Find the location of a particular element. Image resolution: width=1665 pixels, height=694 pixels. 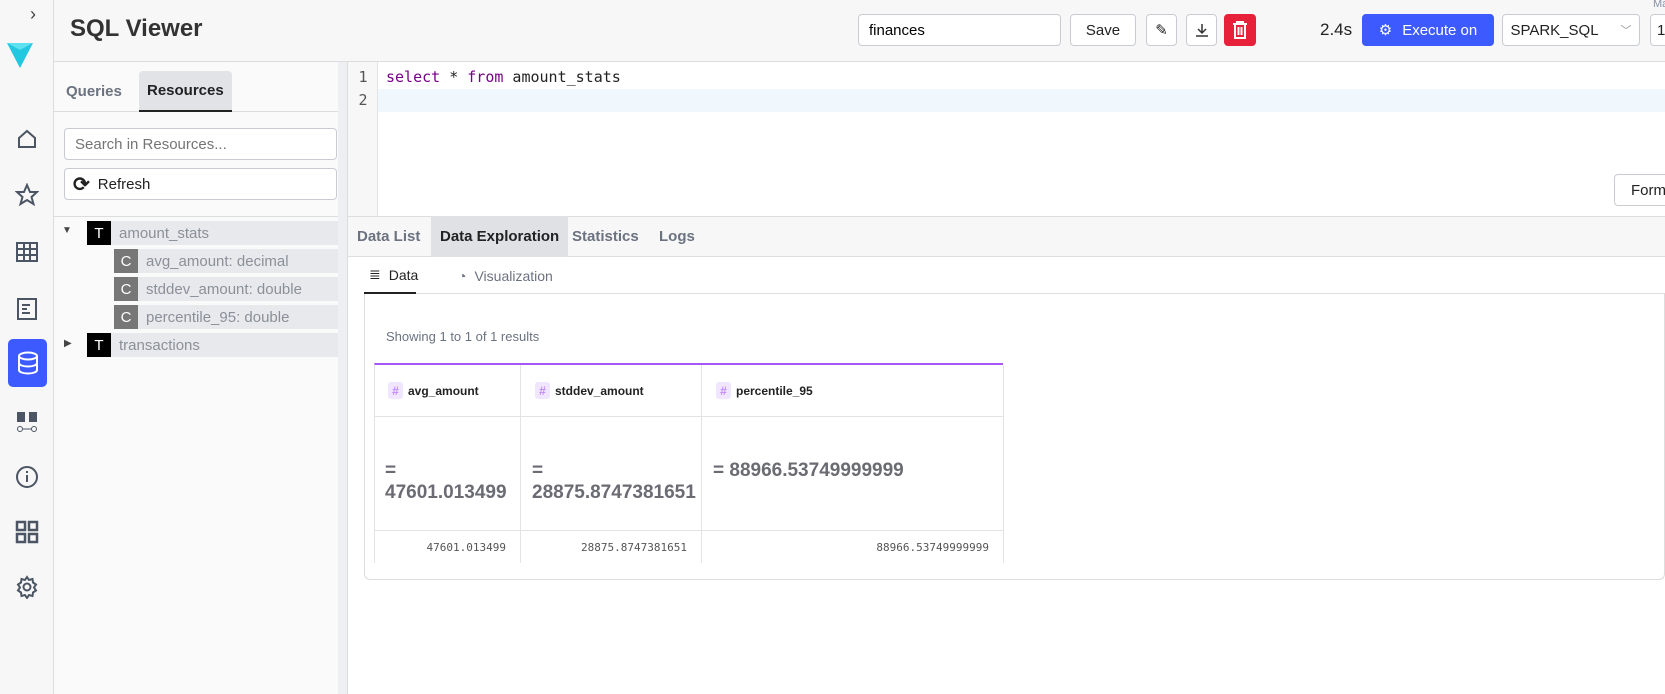

expand-chevron-icon: › is located at coordinates (33, 14).